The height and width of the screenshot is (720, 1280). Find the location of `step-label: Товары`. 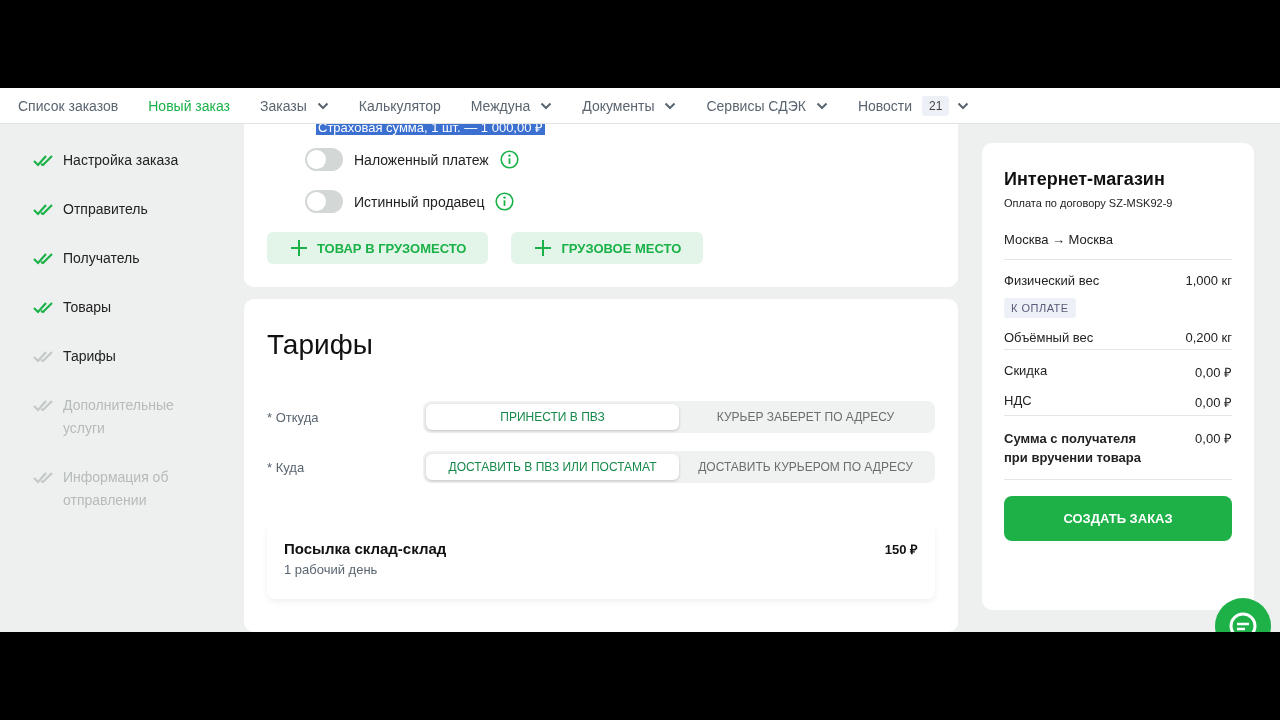

step-label: Товары is located at coordinates (123, 307).